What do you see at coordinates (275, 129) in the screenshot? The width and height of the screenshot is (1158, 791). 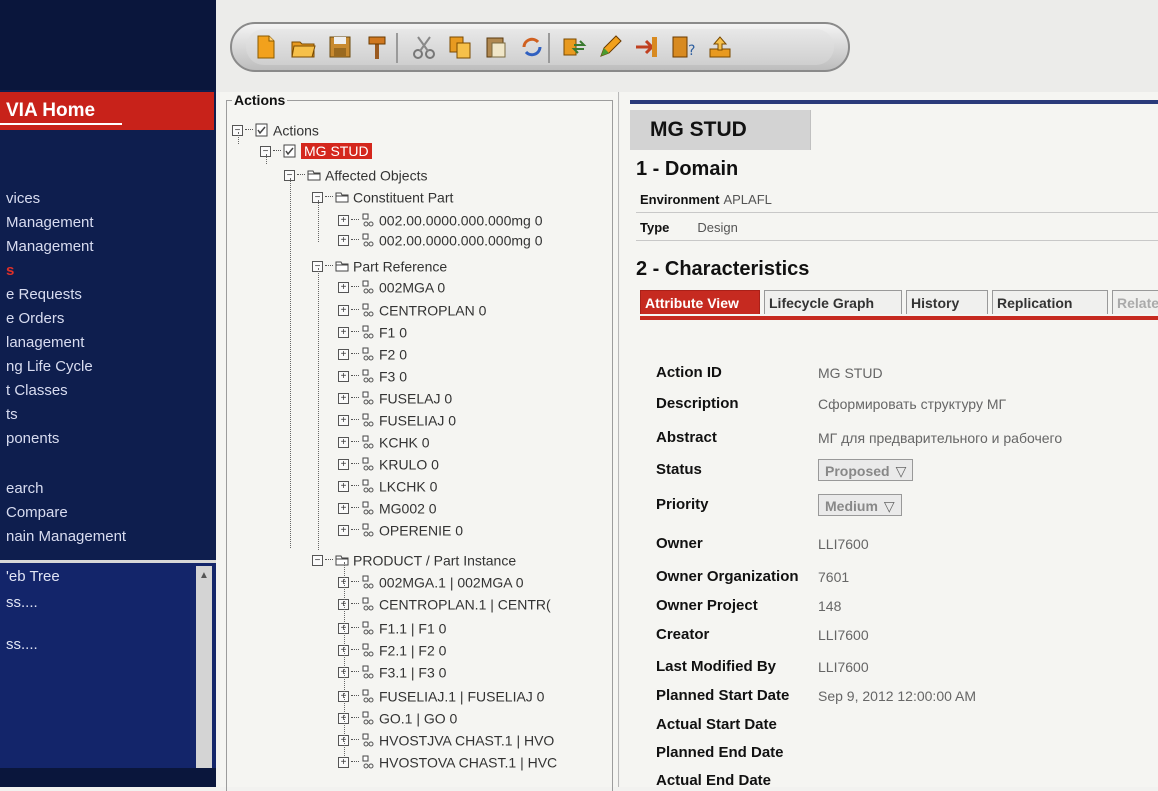 I see `tree-node: − Actions` at bounding box center [275, 129].